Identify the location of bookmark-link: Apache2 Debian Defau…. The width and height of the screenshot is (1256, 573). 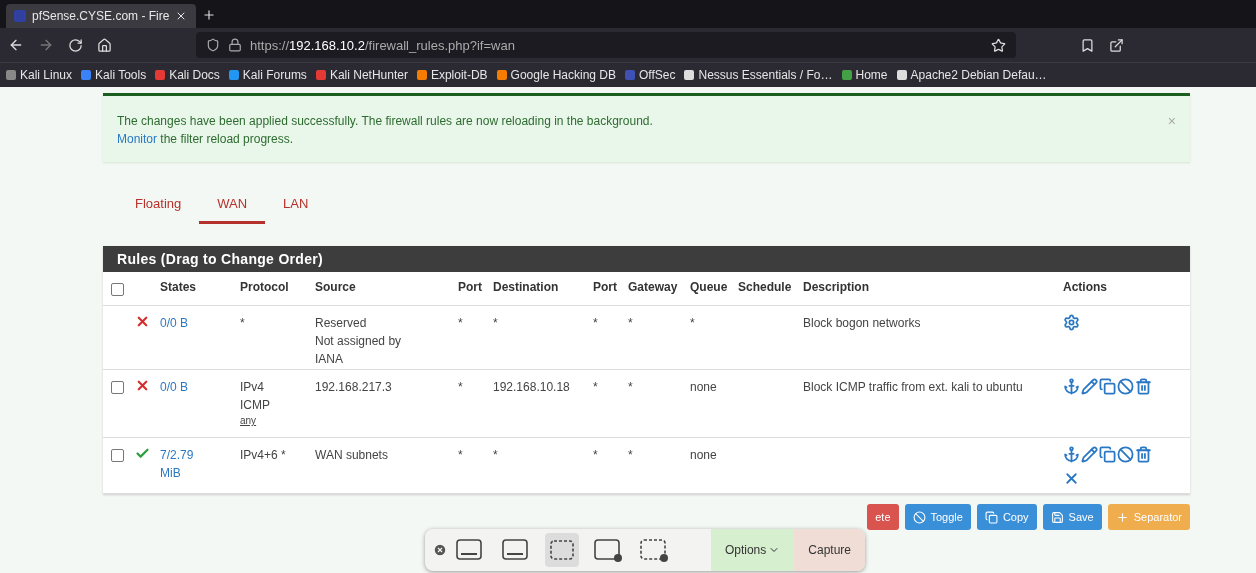
(971, 75).